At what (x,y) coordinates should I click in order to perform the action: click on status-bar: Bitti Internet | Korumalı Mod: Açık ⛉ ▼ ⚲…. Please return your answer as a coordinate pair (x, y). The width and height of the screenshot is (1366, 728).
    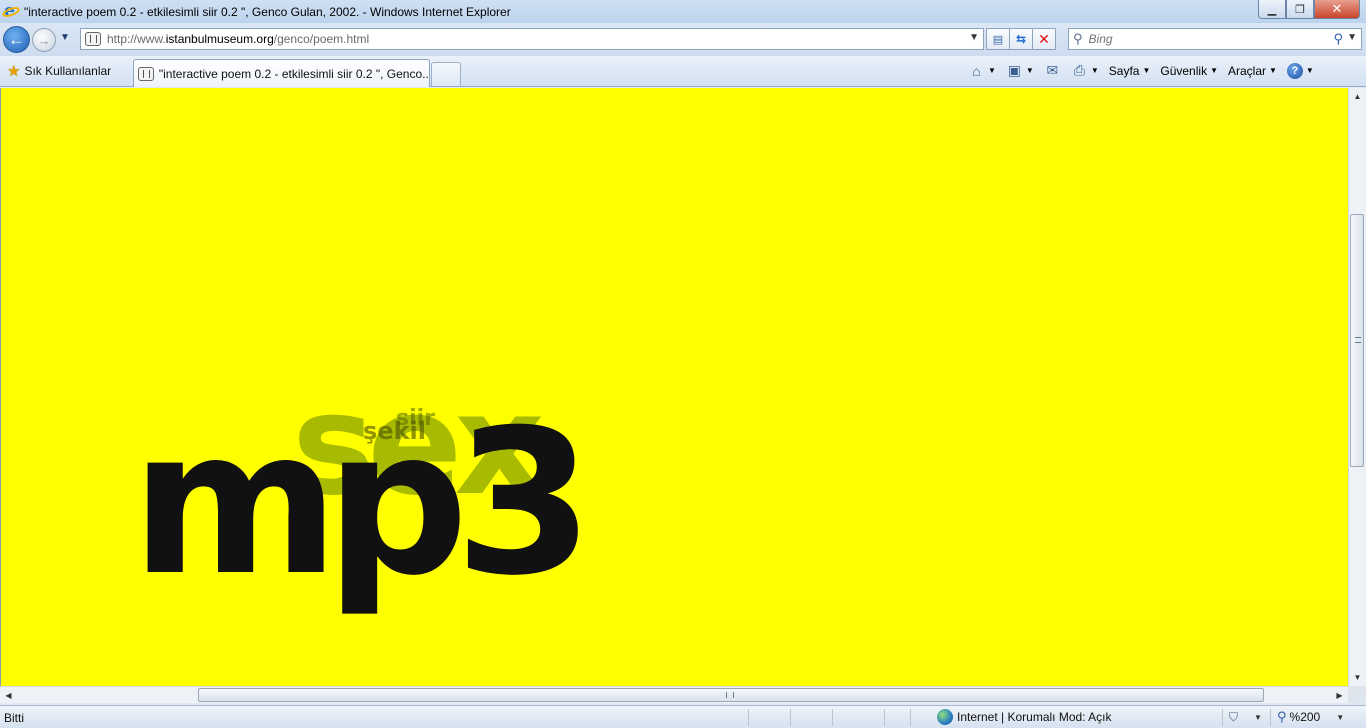
    Looking at the image, I should click on (683, 716).